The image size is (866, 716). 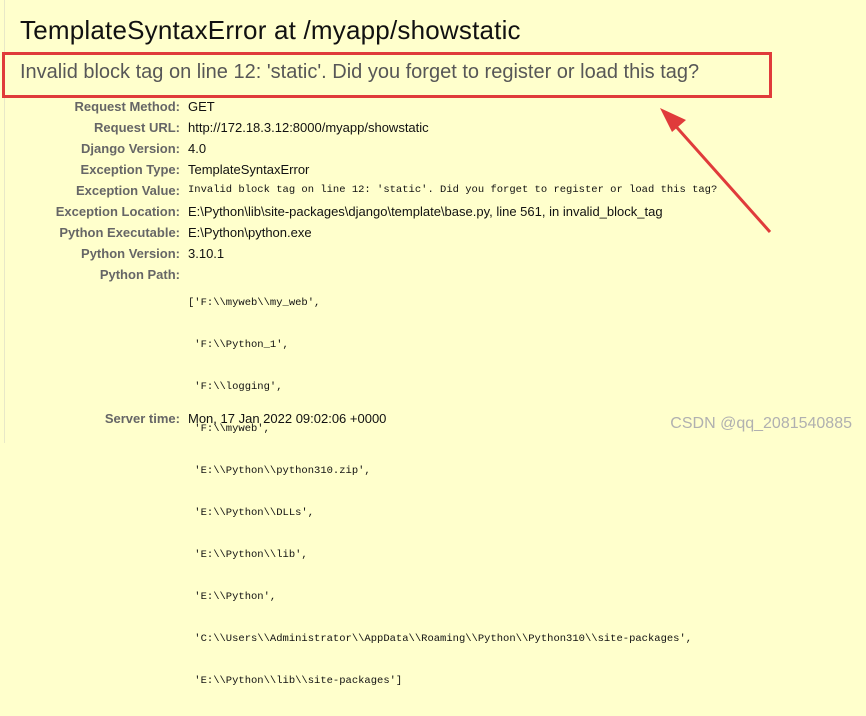 I want to click on path-line: 'E:\\Python',, so click(x=232, y=597).